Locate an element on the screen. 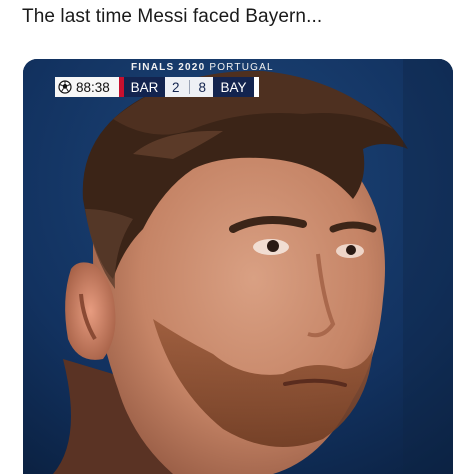 This screenshot has height=474, width=474. competition-title: FINALS 2020 PORTUGAL is located at coordinates (202, 67).